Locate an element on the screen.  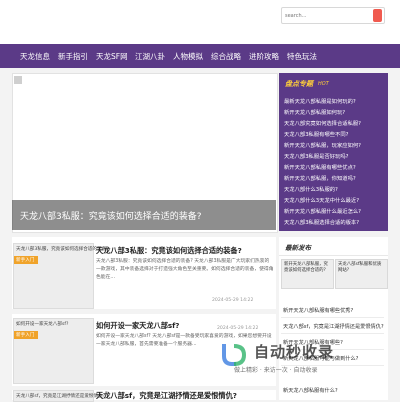
nav-item-rwmn: 人物模拟 is located at coordinates (188, 56).